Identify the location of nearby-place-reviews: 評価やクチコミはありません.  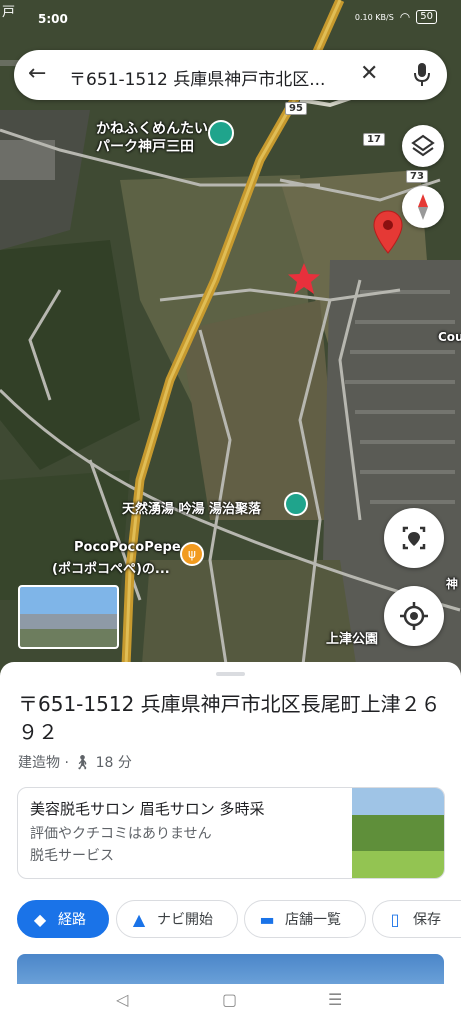
(121, 834).